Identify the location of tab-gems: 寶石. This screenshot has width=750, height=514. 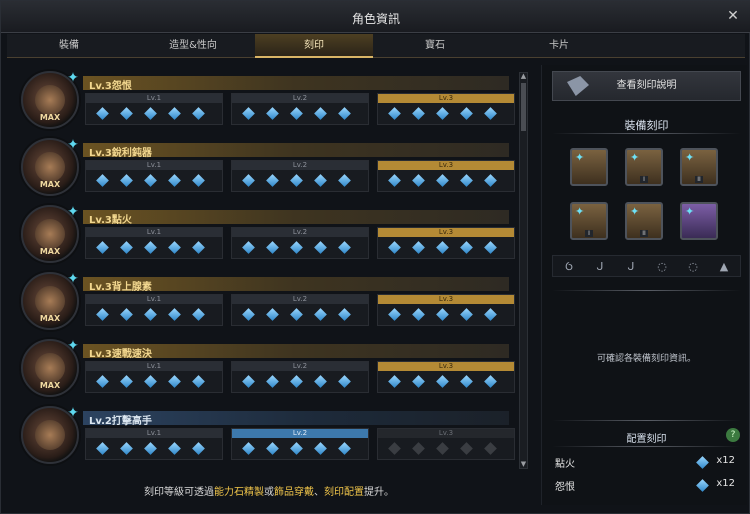
(435, 46).